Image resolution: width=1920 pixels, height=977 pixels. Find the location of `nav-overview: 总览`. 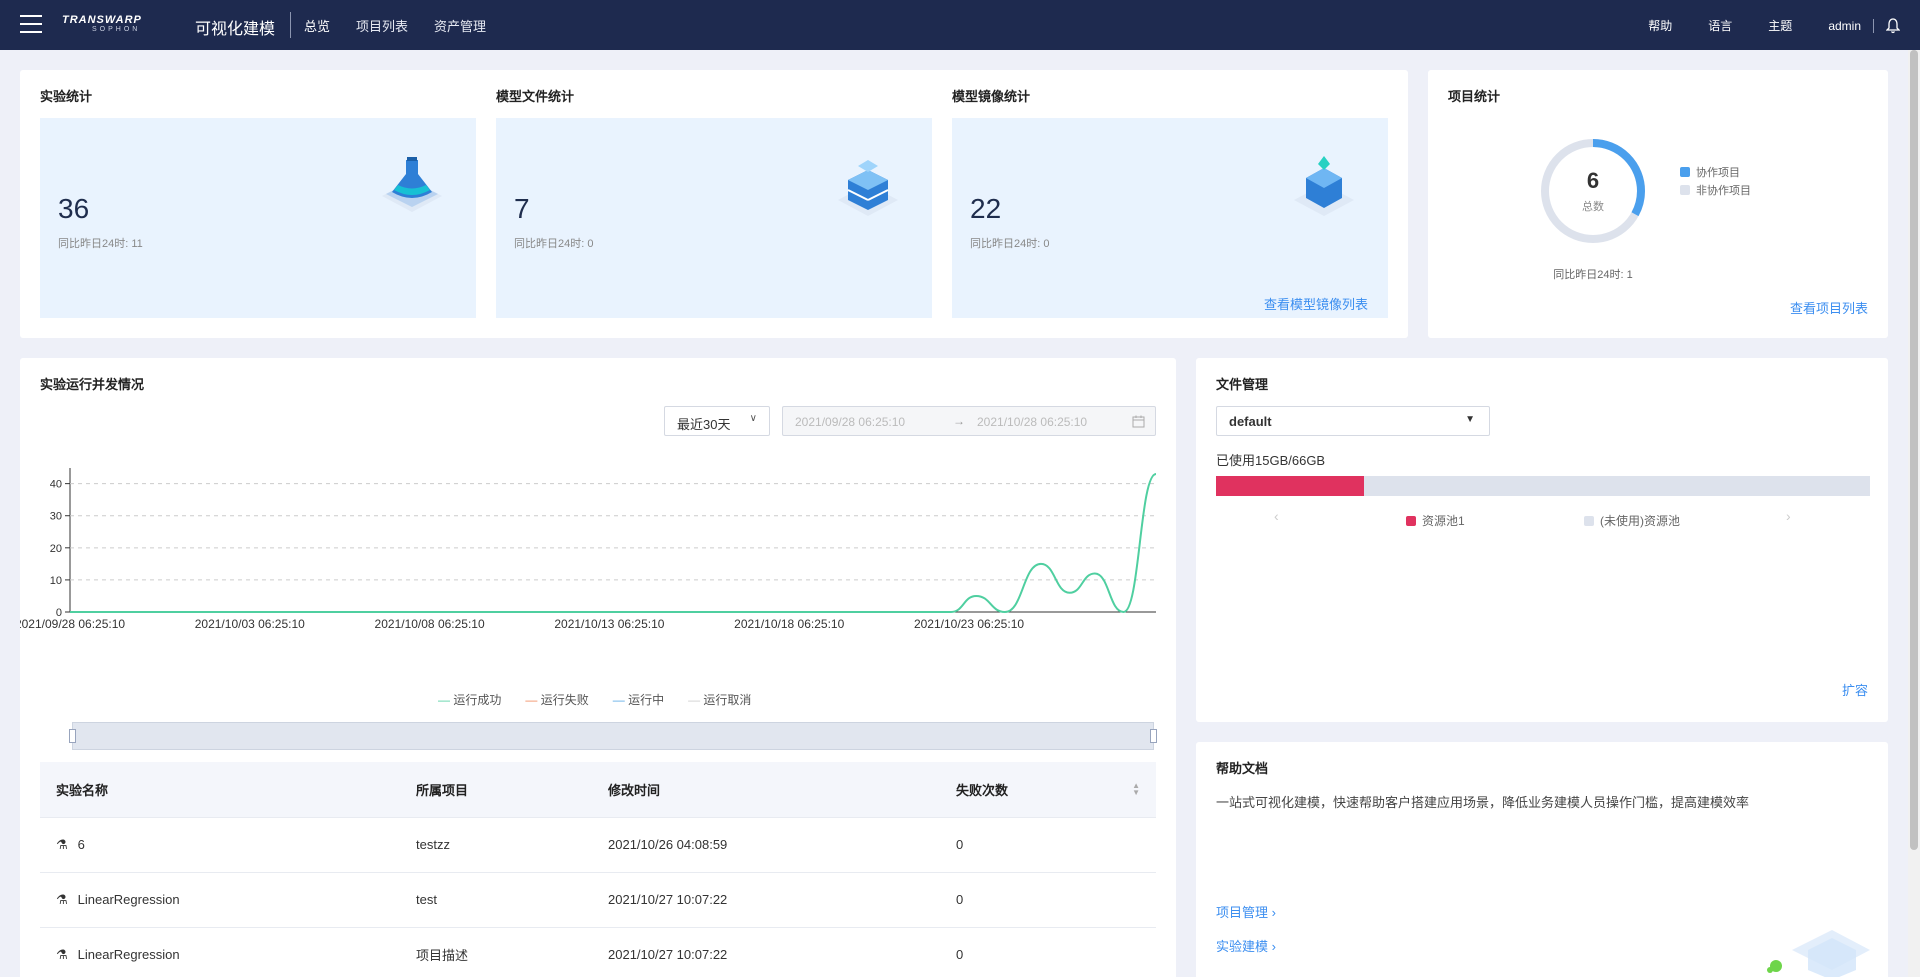

nav-overview: 总览 is located at coordinates (317, 25).